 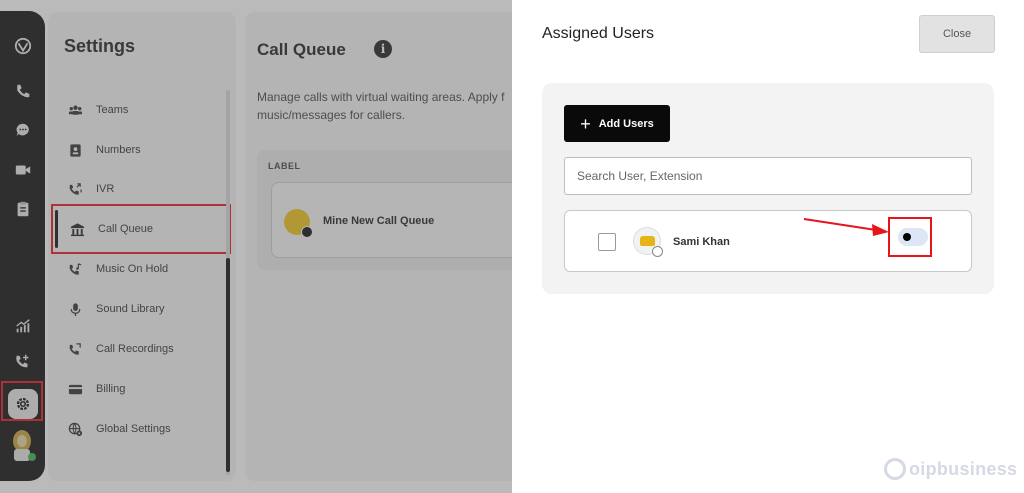 What do you see at coordinates (957, 34) in the screenshot?
I see `close-button: Close` at bounding box center [957, 34].